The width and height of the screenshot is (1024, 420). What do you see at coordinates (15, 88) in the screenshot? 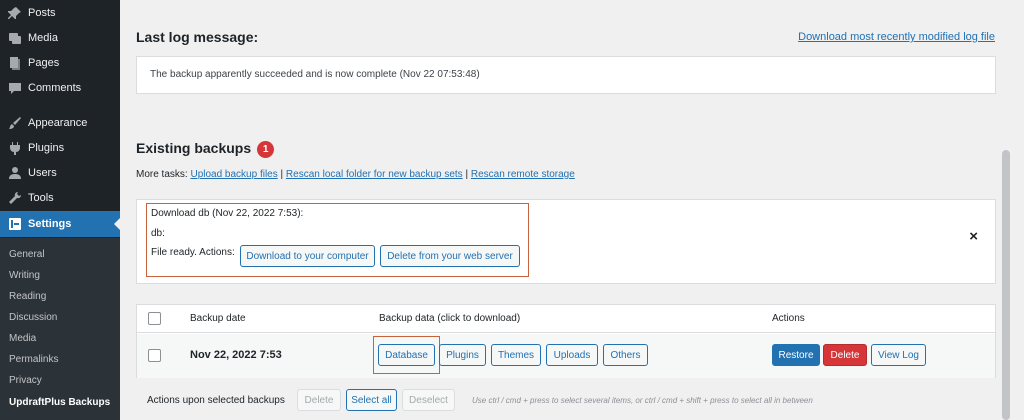
I see `comments-icon` at bounding box center [15, 88].